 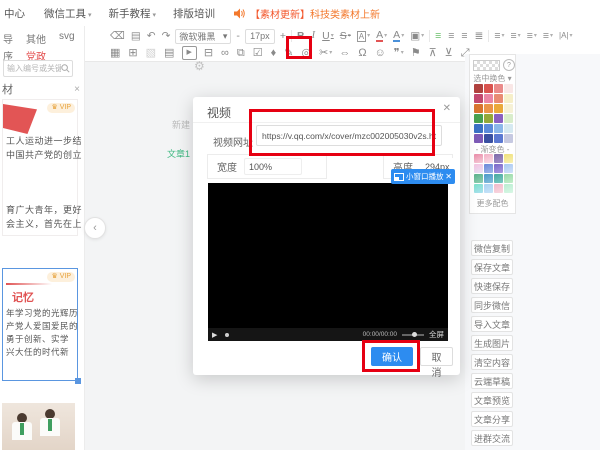 What do you see at coordinates (381, 53) in the screenshot?
I see `emoji-icon: ☺` at bounding box center [381, 53].